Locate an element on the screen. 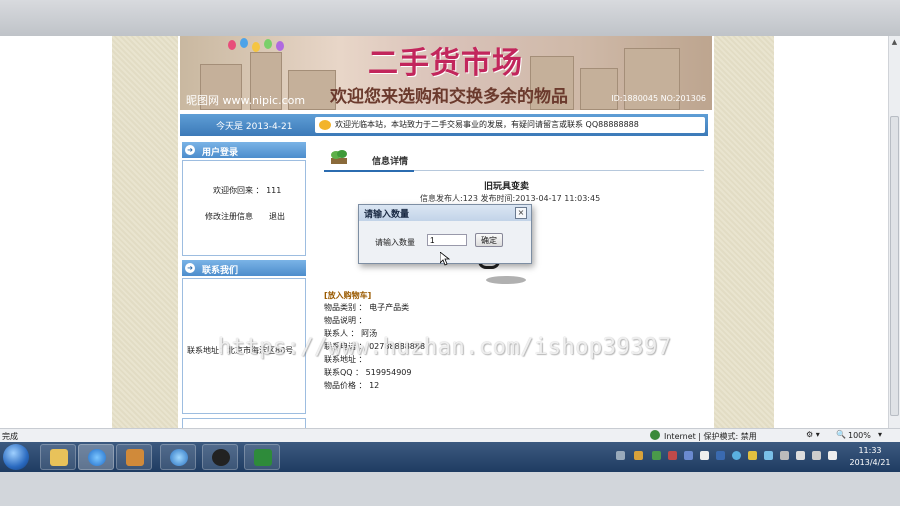  contact-panel-header: ➜ 联系我们 is located at coordinates (244, 268).